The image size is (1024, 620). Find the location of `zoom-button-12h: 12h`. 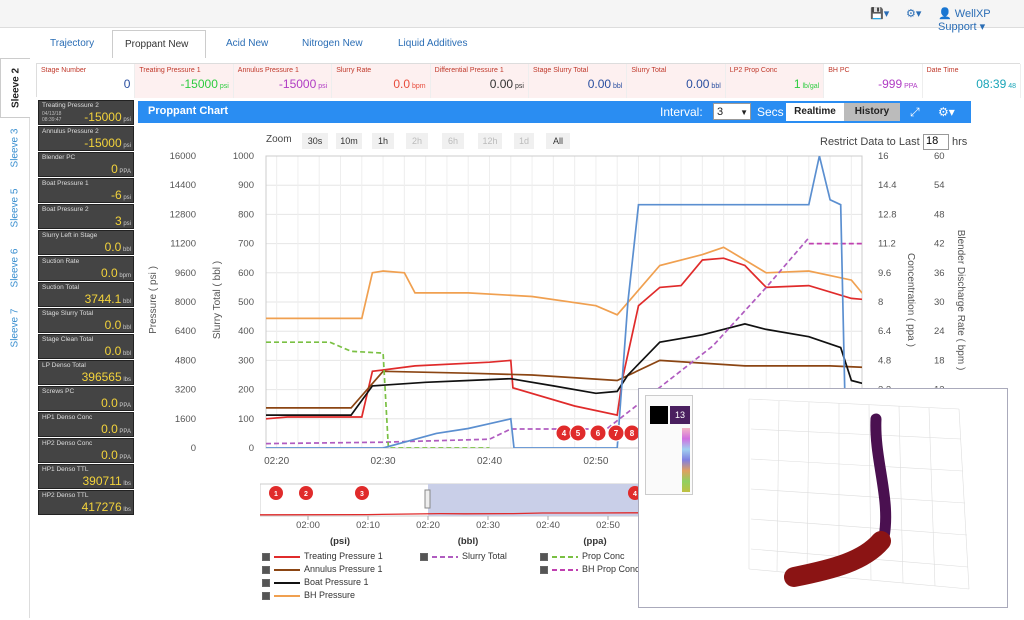

zoom-button-12h: 12h is located at coordinates (490, 141).